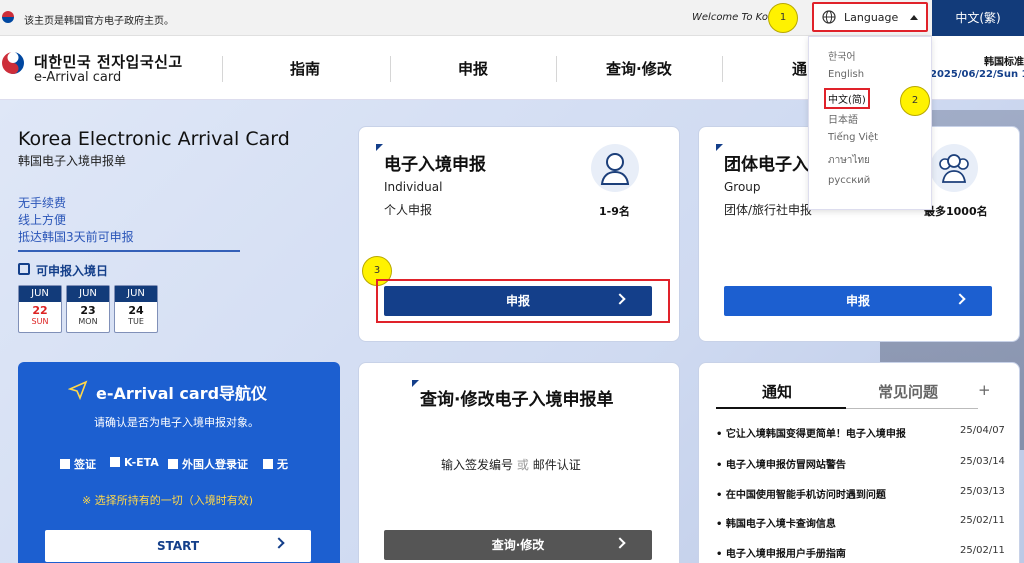 The width and height of the screenshot is (1024, 563). I want to click on feature-online: 线上方便, so click(42, 220).